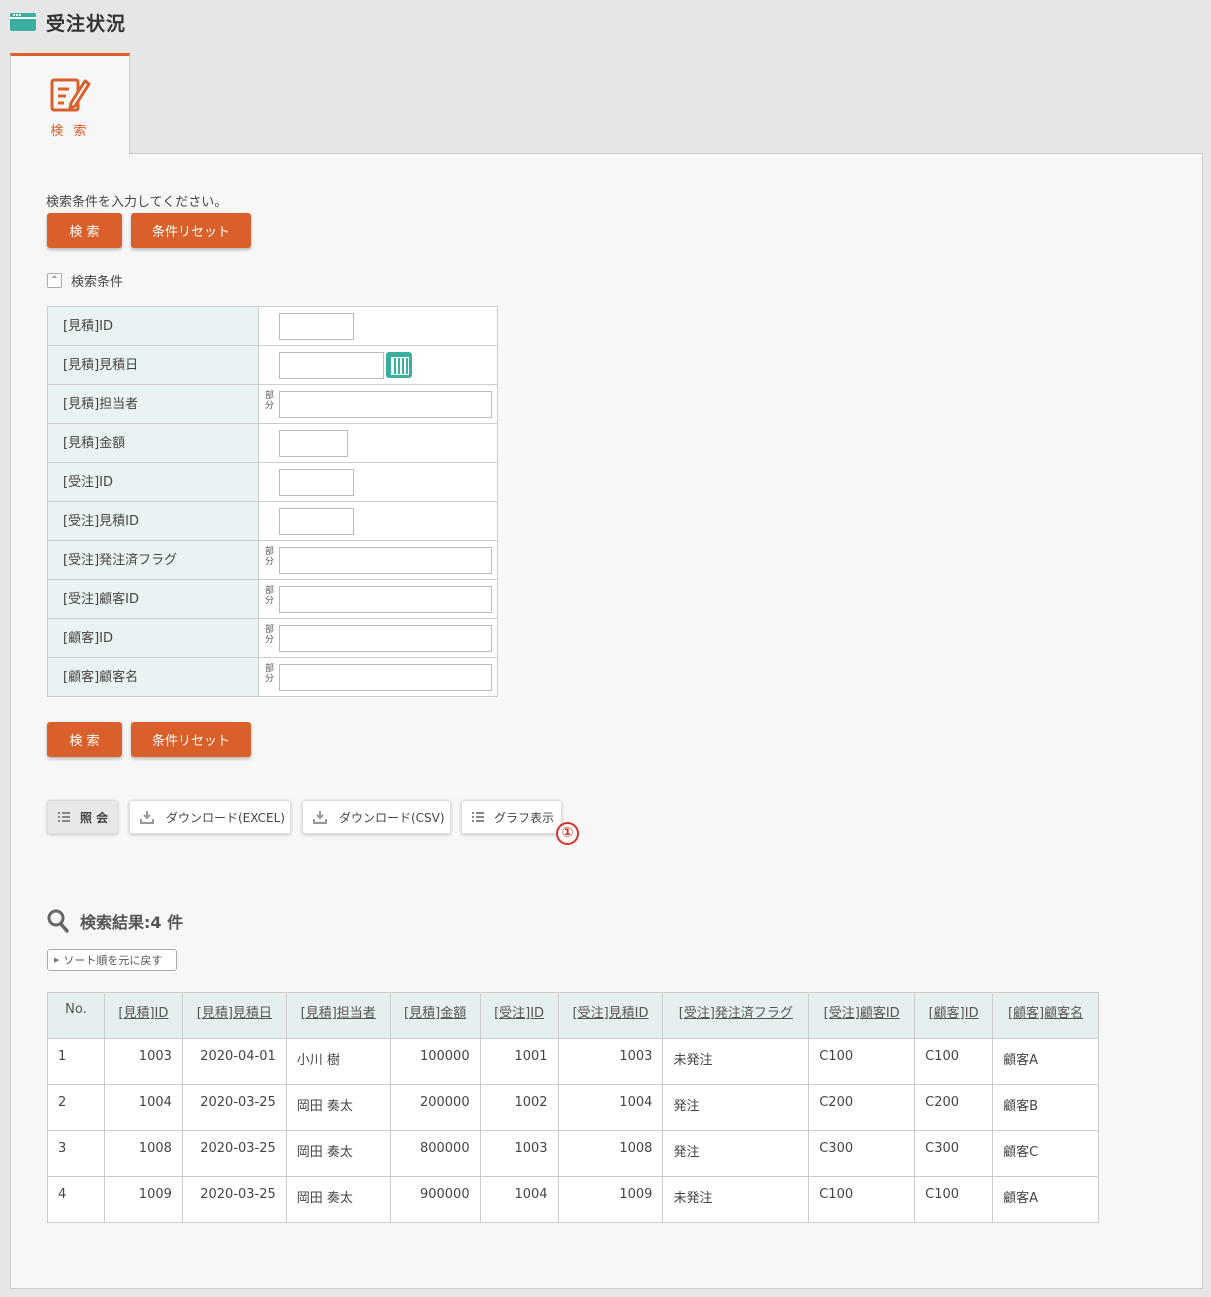 This screenshot has width=1211, height=1297. What do you see at coordinates (94, 817) in the screenshot?
I see `view-button-label: 照 会` at bounding box center [94, 817].